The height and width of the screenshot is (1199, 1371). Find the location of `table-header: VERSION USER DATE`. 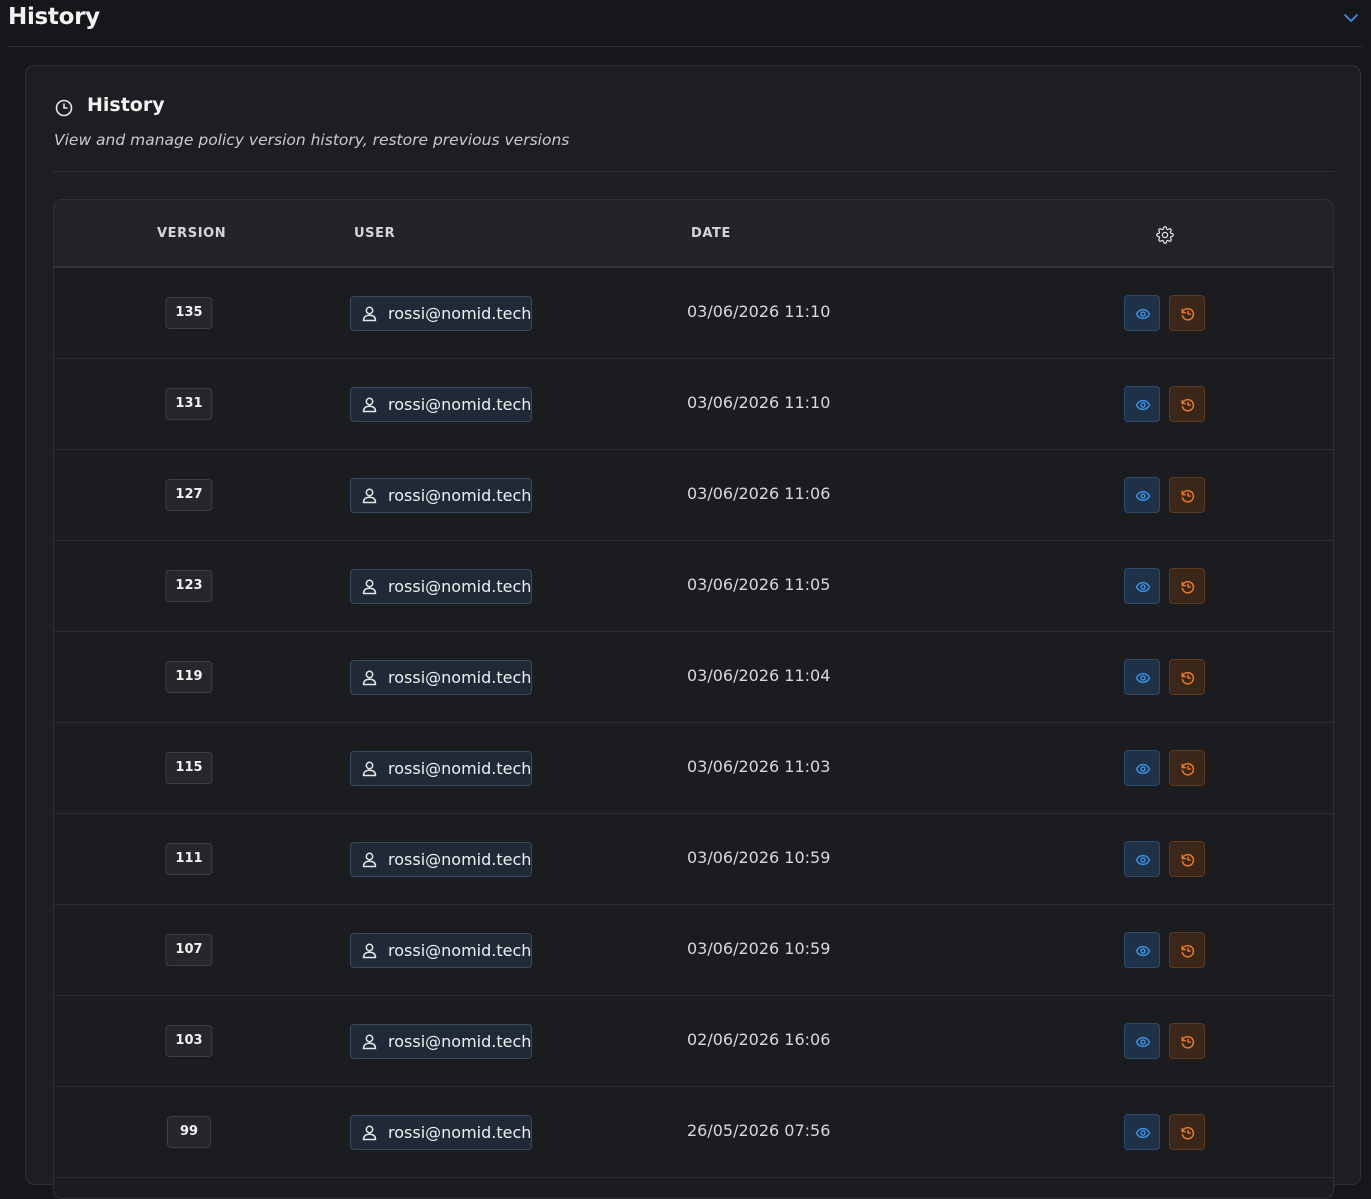

table-header: VERSION USER DATE is located at coordinates (693, 234).